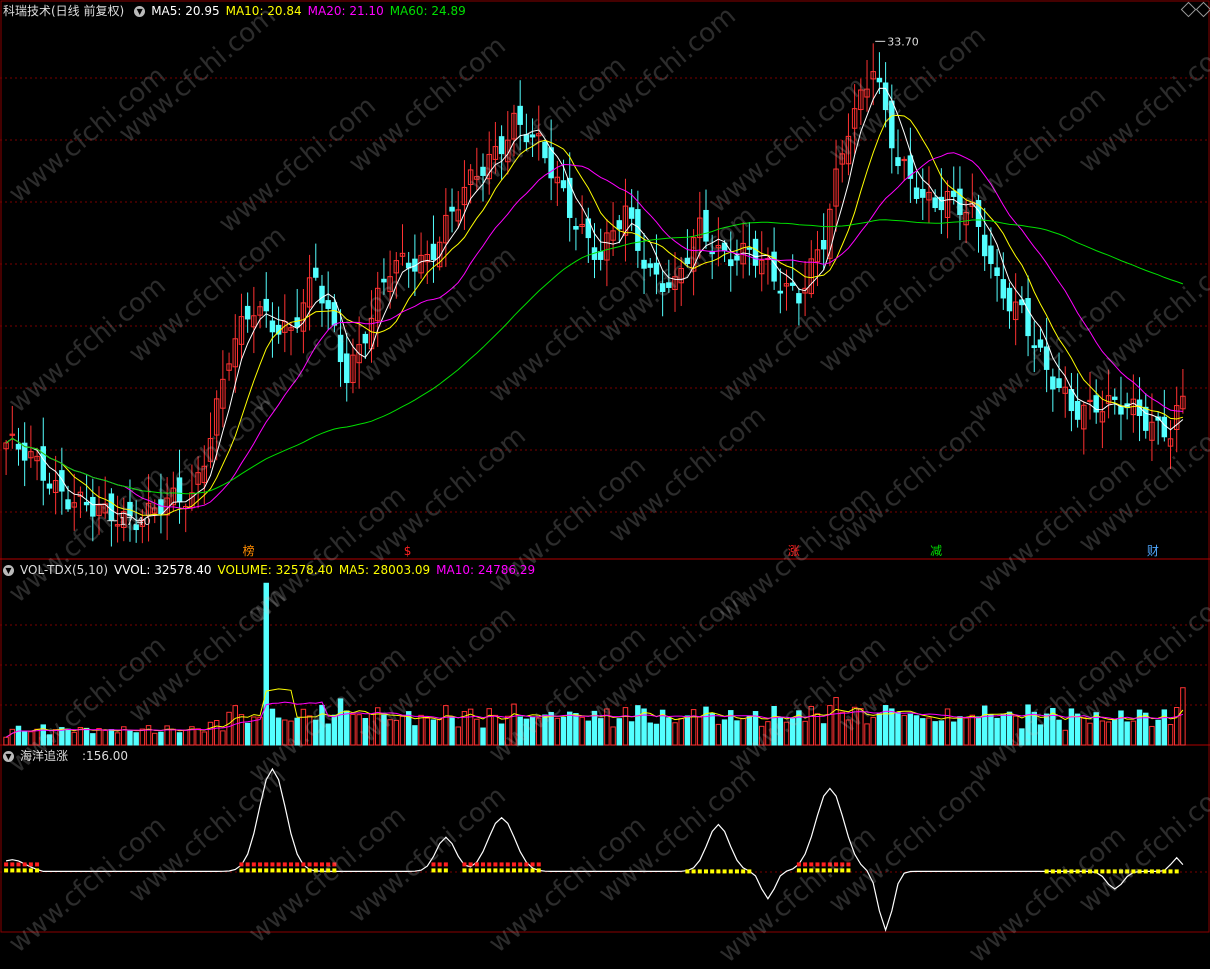  Describe the element at coordinates (135, 521) in the screenshot. I see `extreme-label: 17.40` at that location.